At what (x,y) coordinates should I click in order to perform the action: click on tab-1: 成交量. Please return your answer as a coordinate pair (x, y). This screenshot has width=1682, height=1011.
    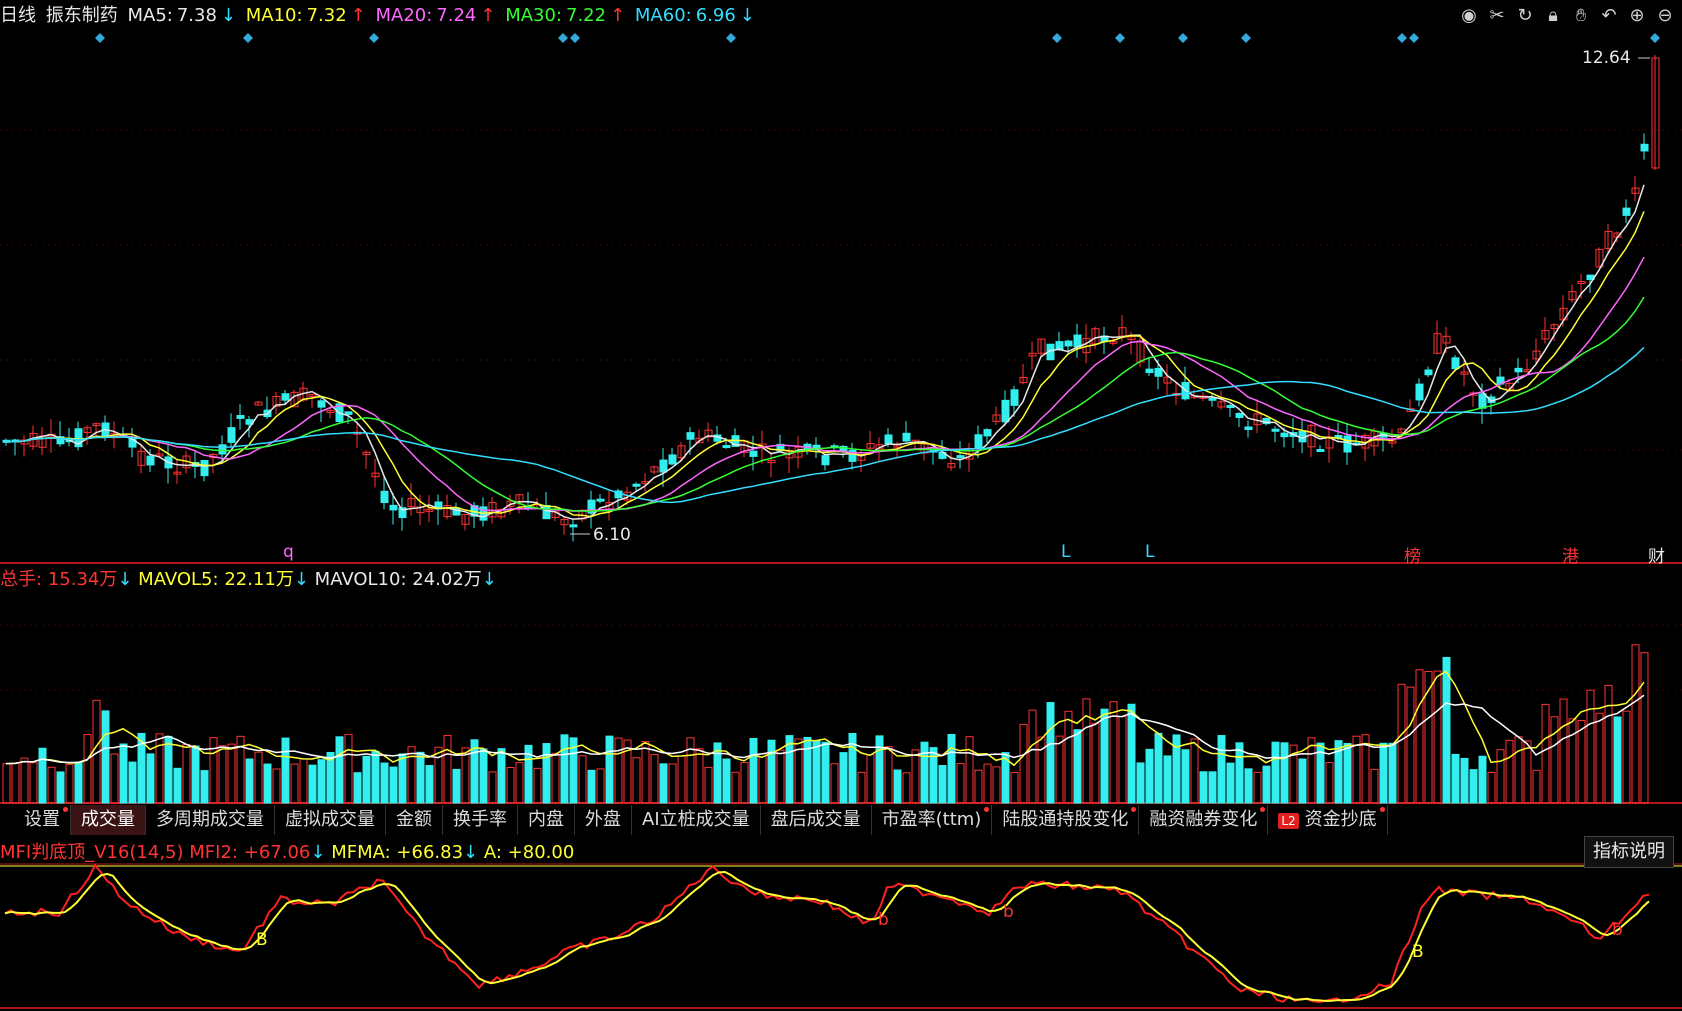
    Looking at the image, I should click on (108, 820).